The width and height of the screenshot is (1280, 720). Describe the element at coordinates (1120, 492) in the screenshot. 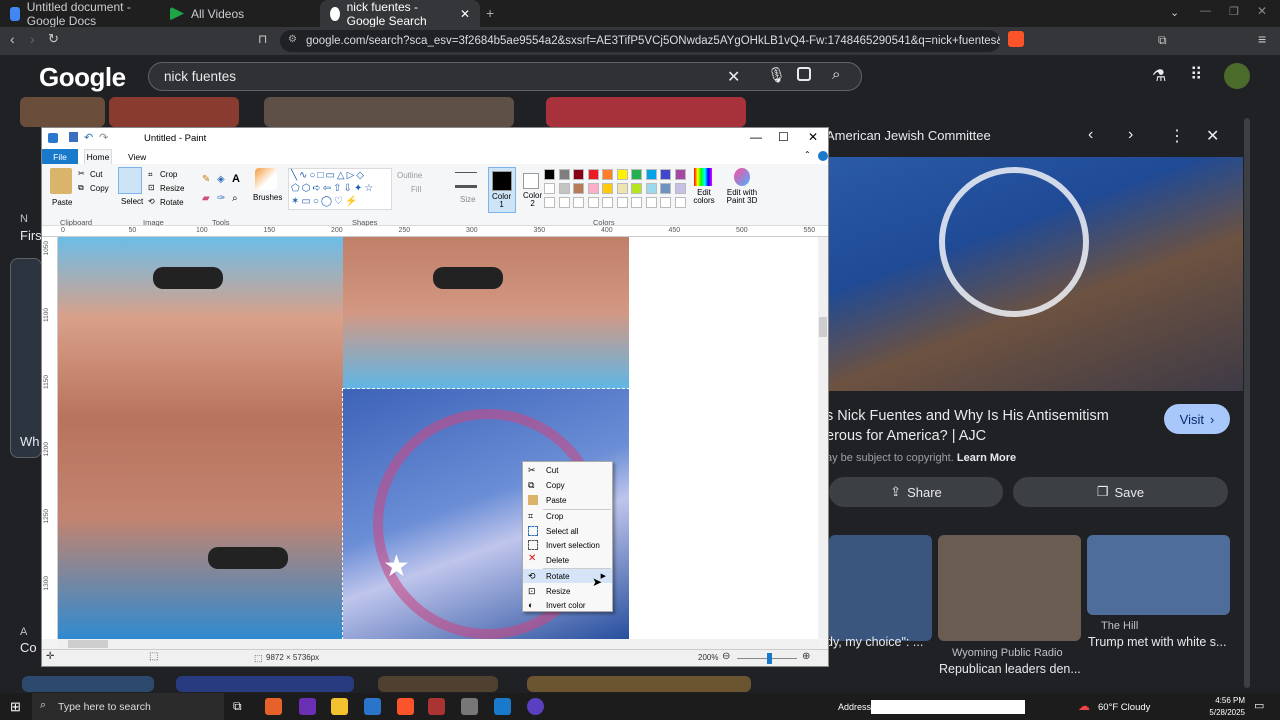

I see `save-button: ❒ Save` at that location.